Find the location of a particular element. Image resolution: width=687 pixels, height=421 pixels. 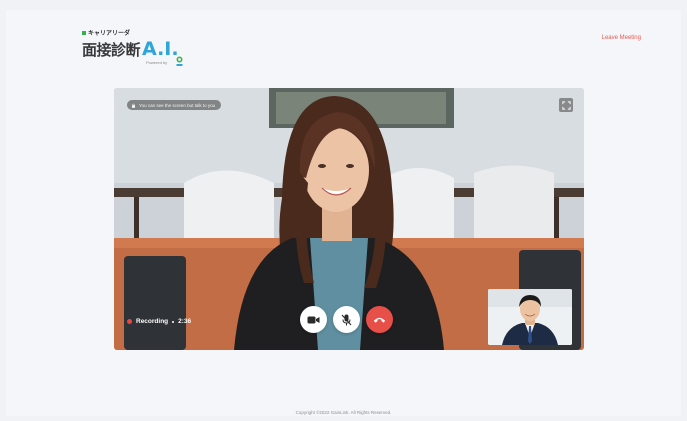

lock-icon is located at coordinates (133, 105).